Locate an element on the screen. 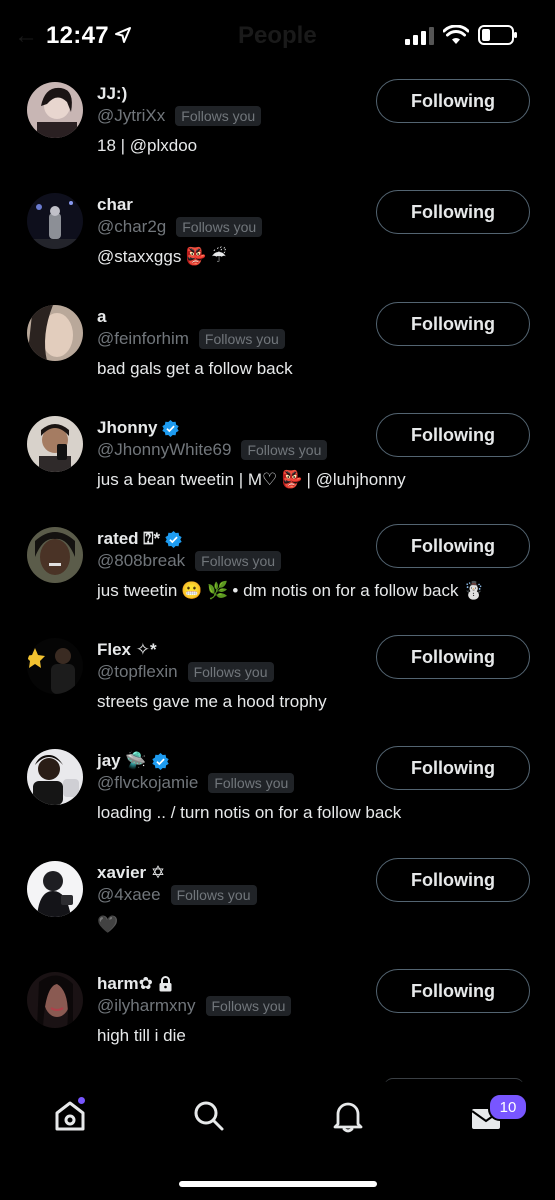  bio: streets gave me a hood trophy is located at coordinates (212, 701).